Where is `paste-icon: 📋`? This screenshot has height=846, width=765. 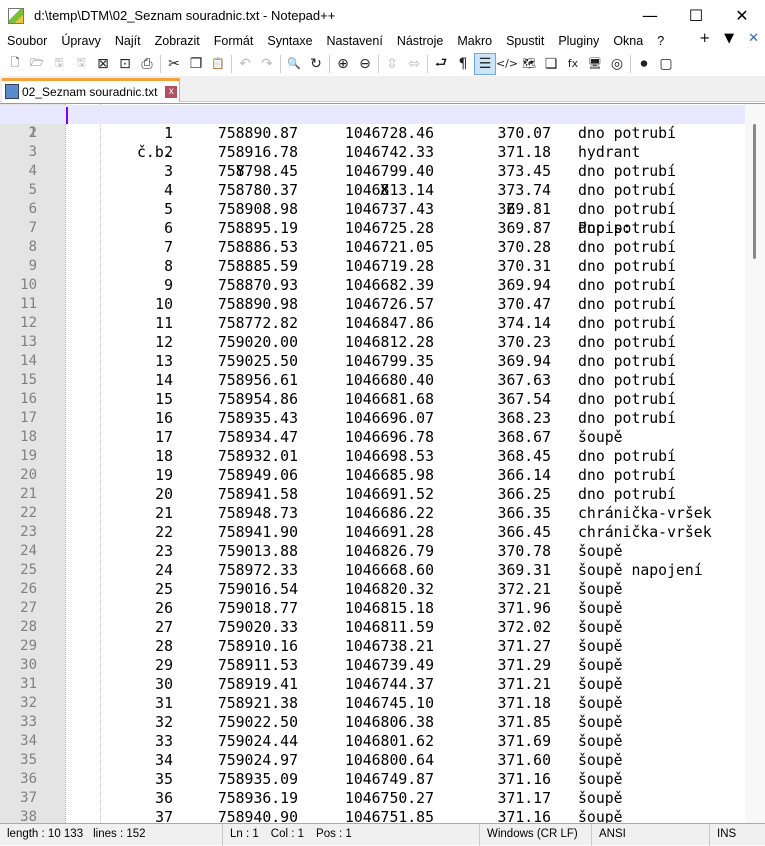
paste-icon: 📋 is located at coordinates (218, 64).